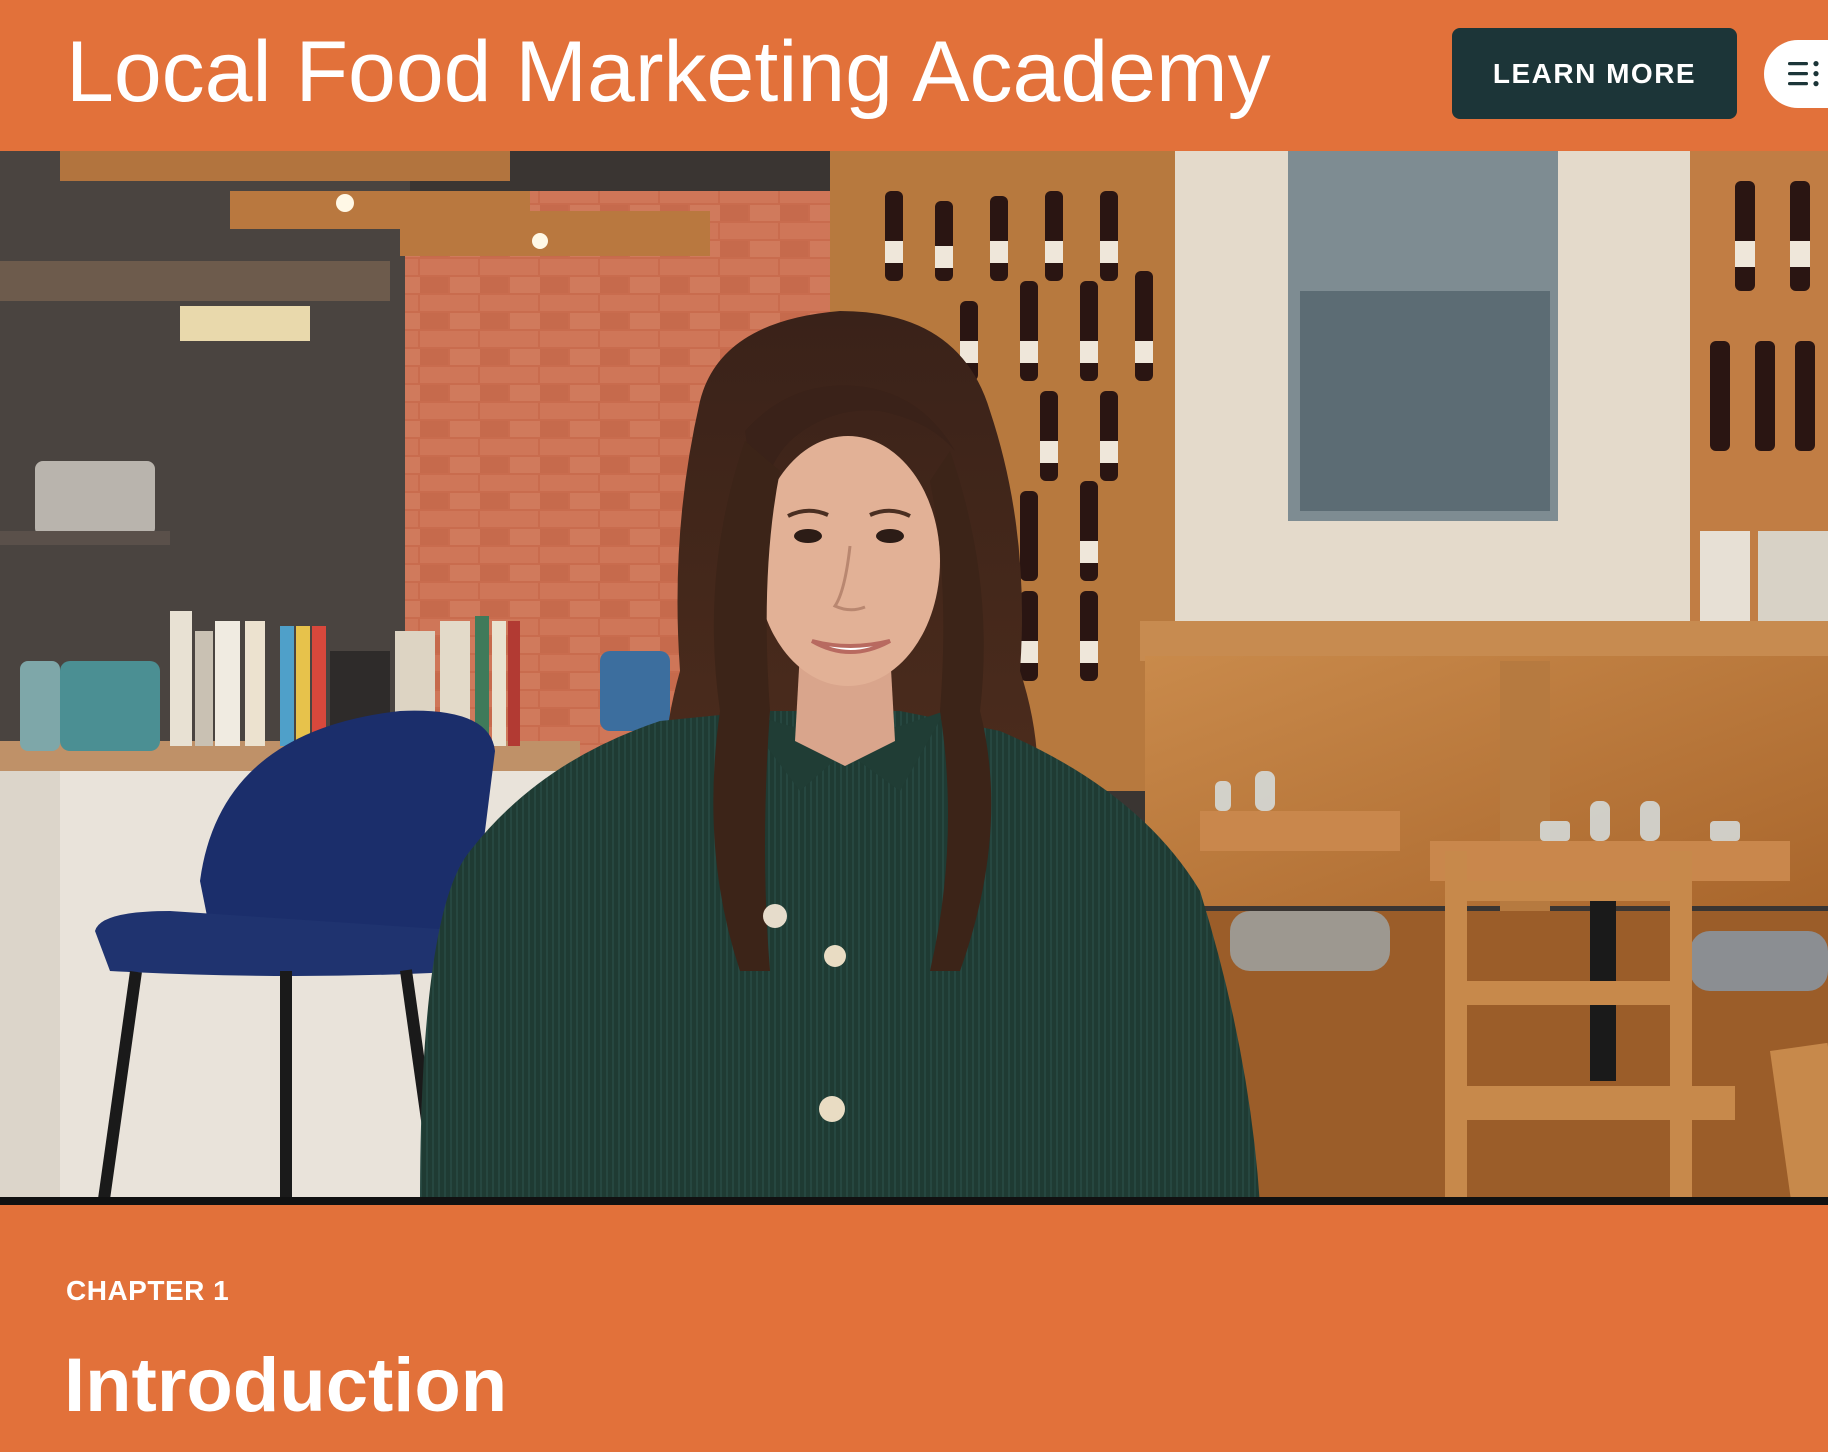 The height and width of the screenshot is (1452, 1828). I want to click on menu-button, so click(1796, 74).